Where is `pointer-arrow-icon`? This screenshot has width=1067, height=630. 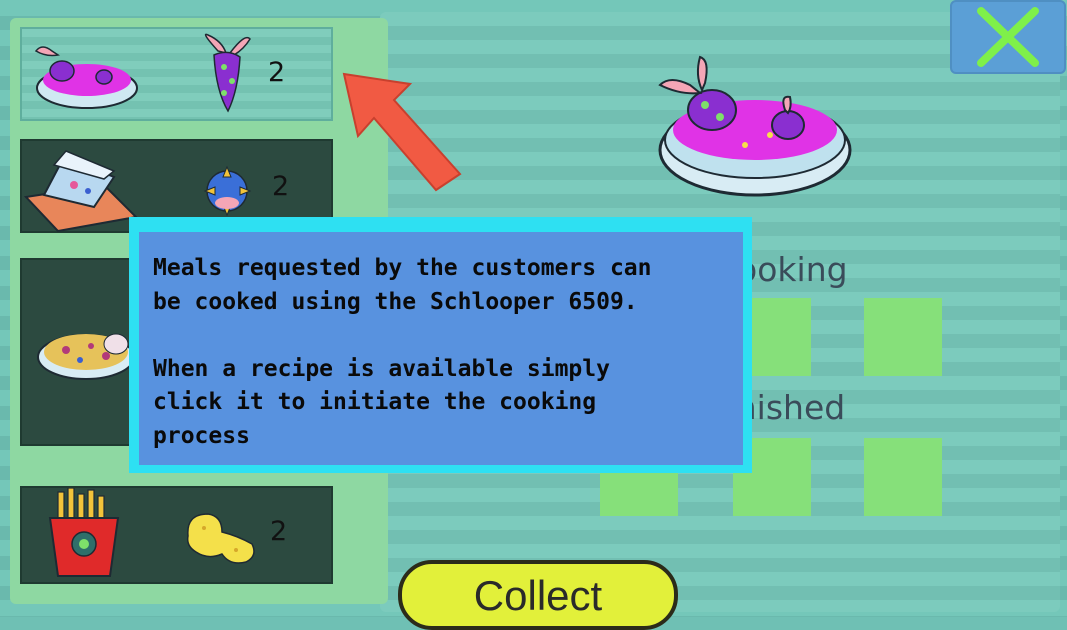 pointer-arrow-icon is located at coordinates (402, 132).